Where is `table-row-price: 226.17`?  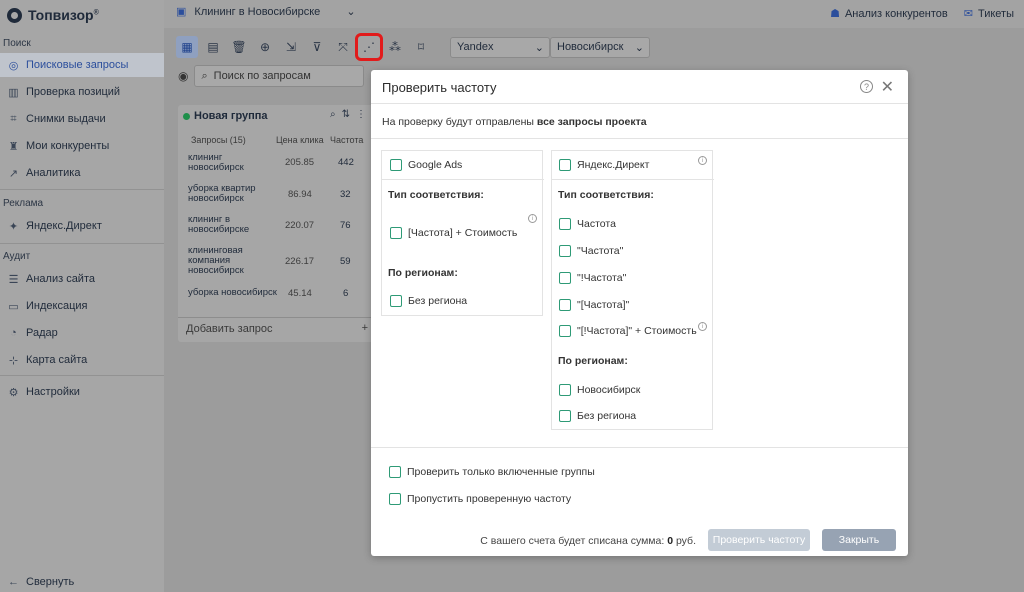 table-row-price: 226.17 is located at coordinates (300, 261).